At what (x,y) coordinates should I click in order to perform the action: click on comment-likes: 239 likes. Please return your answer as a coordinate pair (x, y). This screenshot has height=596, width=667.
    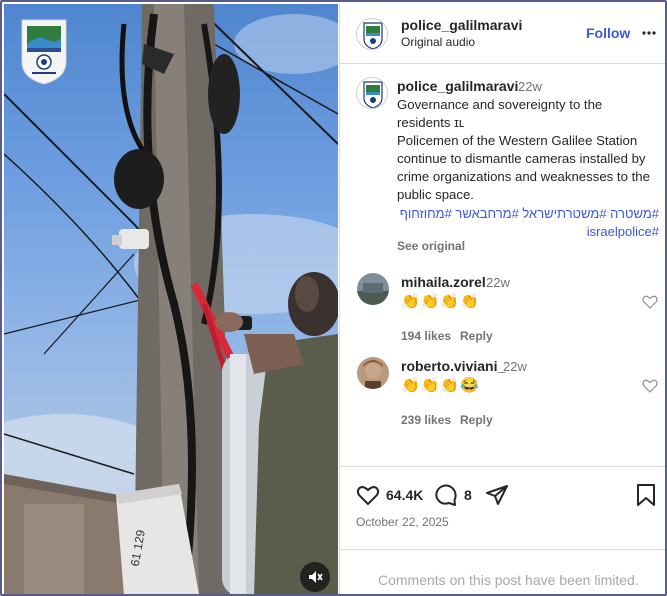
    Looking at the image, I should click on (426, 420).